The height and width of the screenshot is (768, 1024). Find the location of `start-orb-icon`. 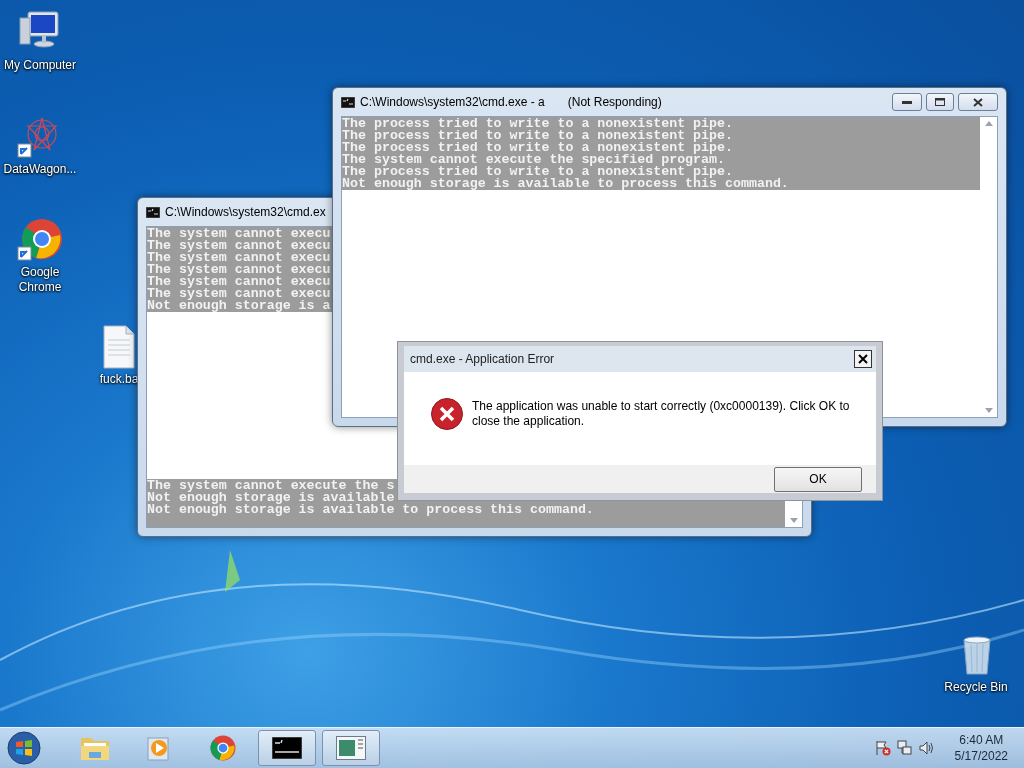

start-orb-icon is located at coordinates (24, 748).